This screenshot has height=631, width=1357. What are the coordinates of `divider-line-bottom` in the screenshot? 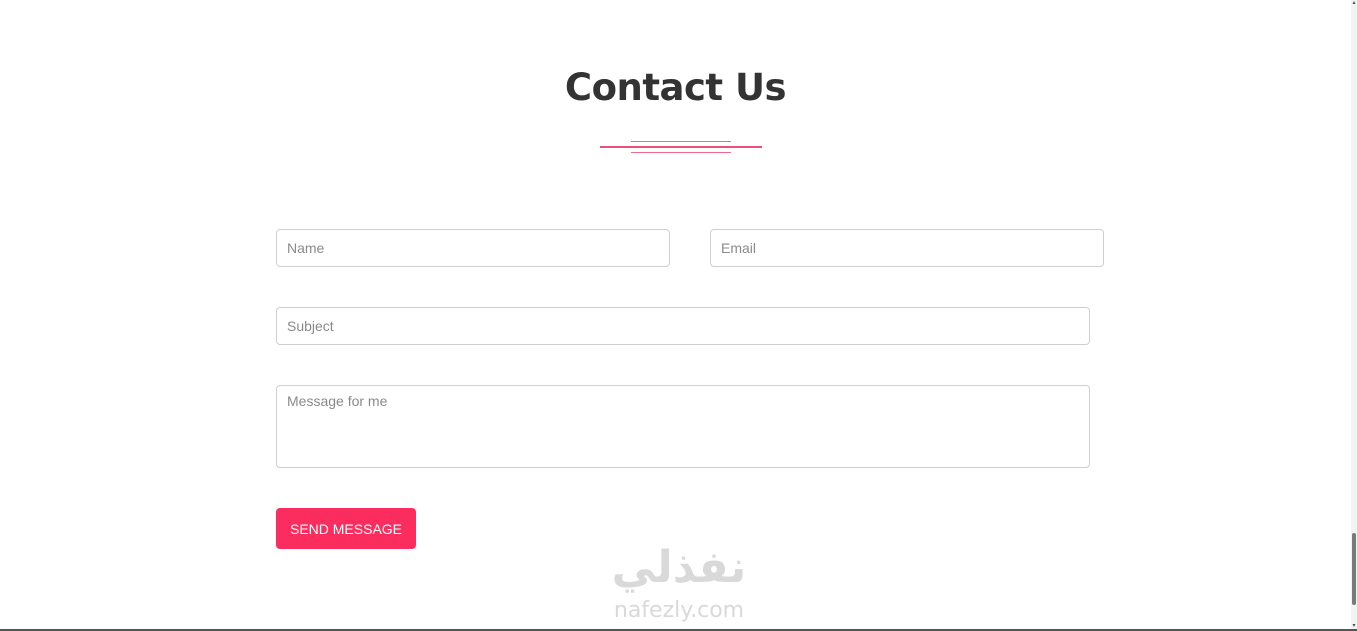 It's located at (681, 152).